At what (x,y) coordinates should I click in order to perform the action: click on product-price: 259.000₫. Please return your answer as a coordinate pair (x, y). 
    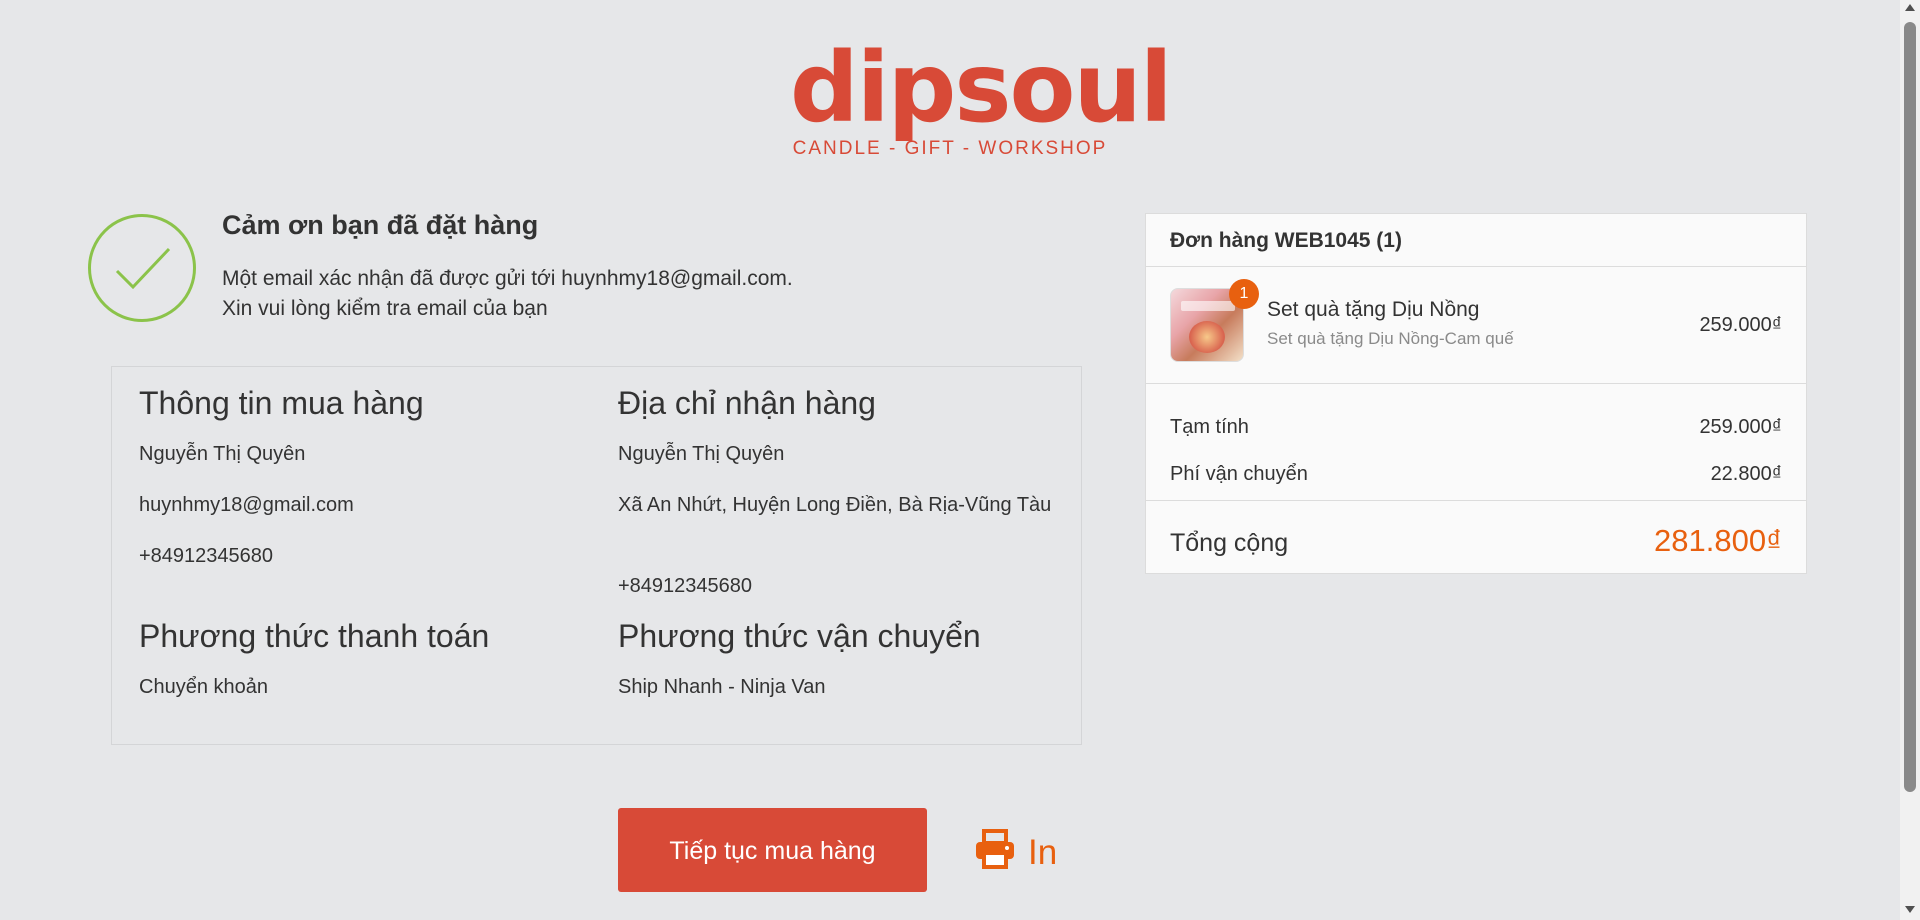
    Looking at the image, I should click on (1740, 325).